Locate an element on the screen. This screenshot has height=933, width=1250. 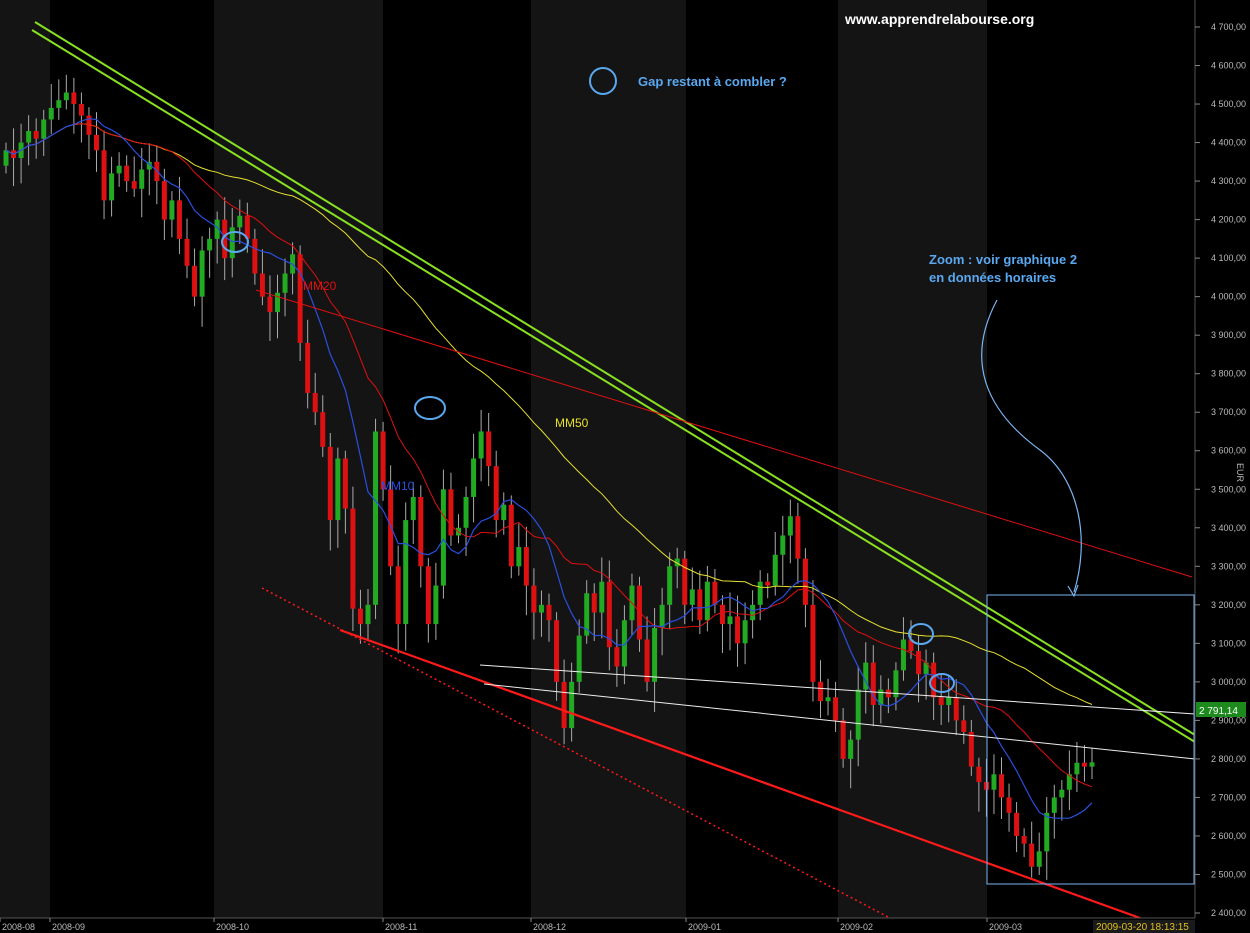
x-tick-label: 2008-09 is located at coordinates (68, 927).